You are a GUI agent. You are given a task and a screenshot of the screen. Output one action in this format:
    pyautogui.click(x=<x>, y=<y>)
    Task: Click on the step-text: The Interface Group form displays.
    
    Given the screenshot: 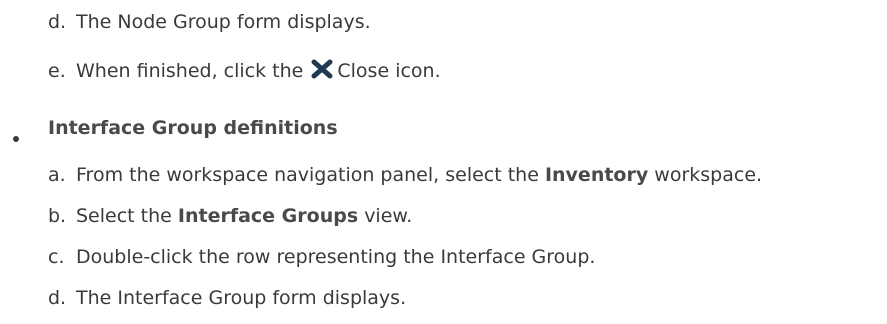 What is the action you would take?
    pyautogui.click(x=241, y=298)
    